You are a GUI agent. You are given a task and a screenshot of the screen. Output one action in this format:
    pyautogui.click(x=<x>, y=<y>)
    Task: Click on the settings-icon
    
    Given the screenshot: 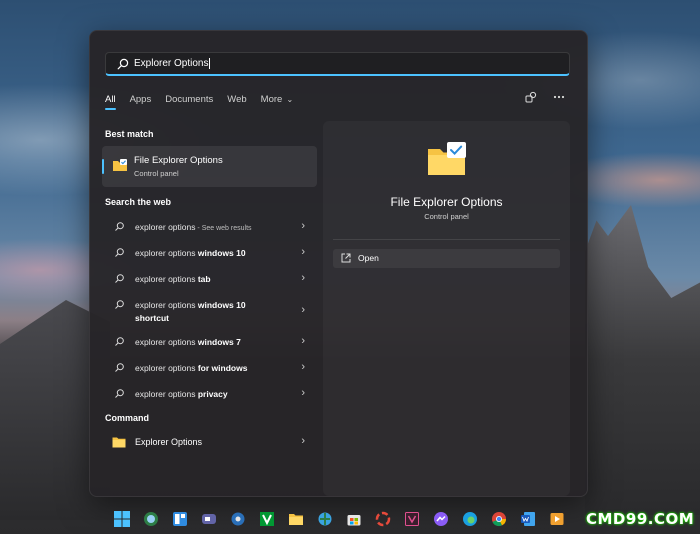 What is the action you would take?
    pyautogui.click(x=237, y=519)
    